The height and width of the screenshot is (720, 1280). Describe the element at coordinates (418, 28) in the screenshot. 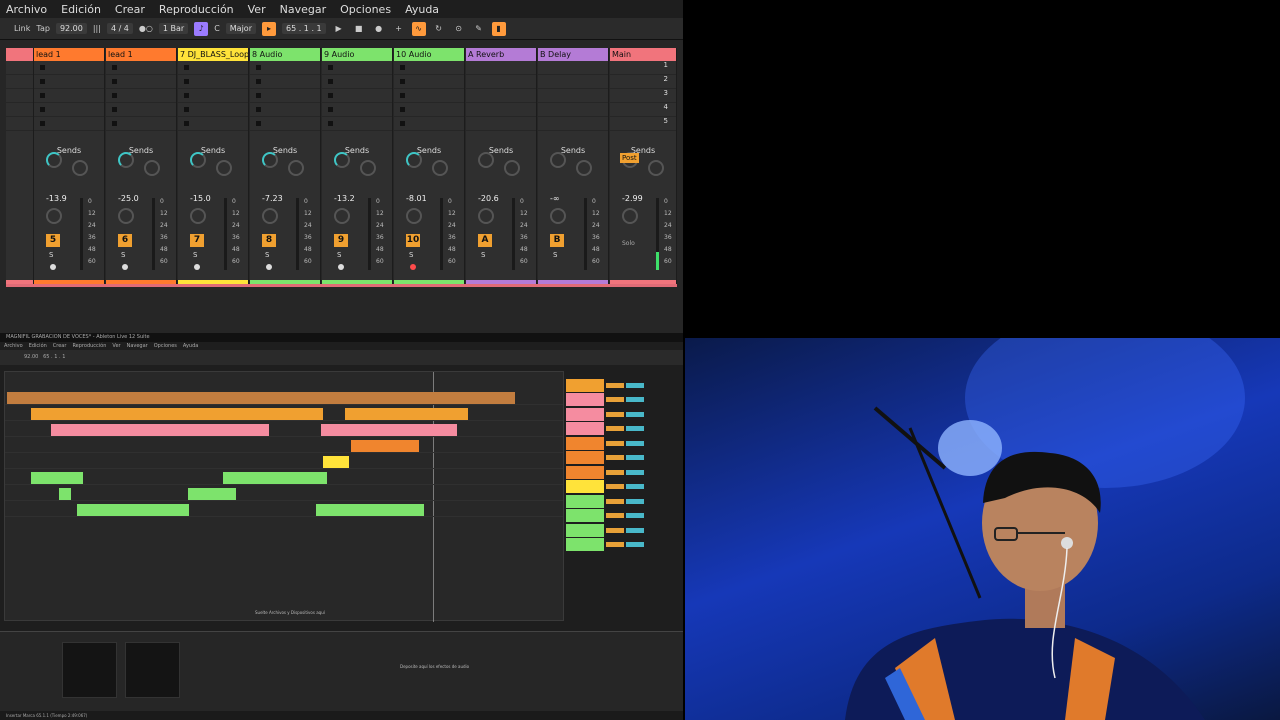

I see `automation-arm-icon: ∿` at that location.